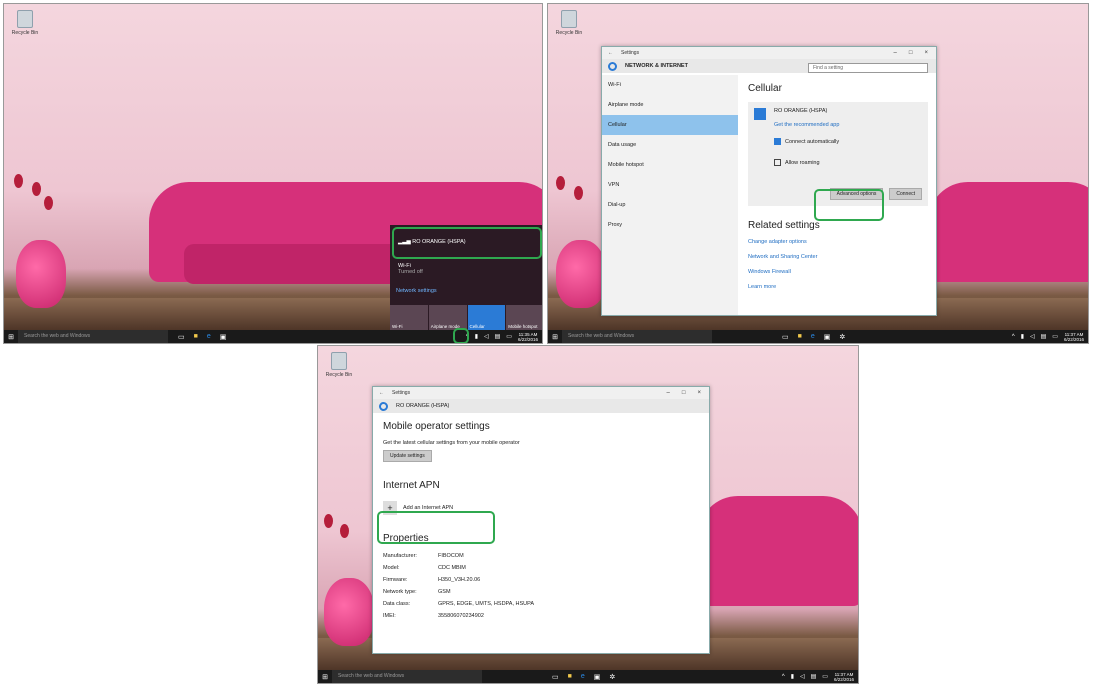 This screenshot has height=686, width=1093. Describe the element at coordinates (670, 105) in the screenshot. I see `nav-airplane-mode: Airplane mode` at that location.